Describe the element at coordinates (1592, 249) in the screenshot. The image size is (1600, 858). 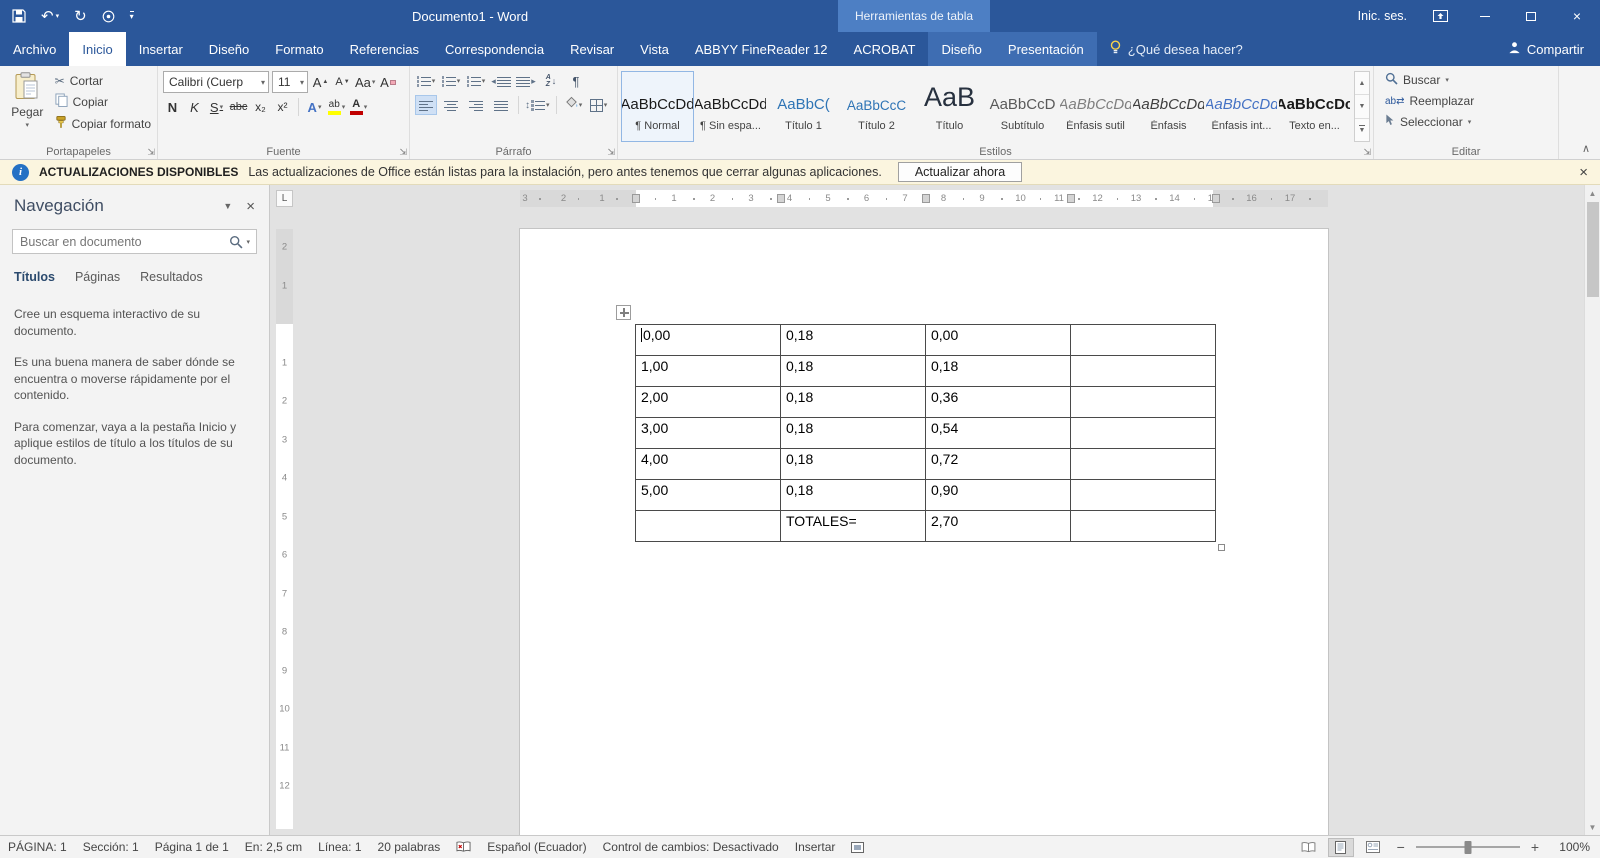
I see `scrollbar-thumb` at that location.